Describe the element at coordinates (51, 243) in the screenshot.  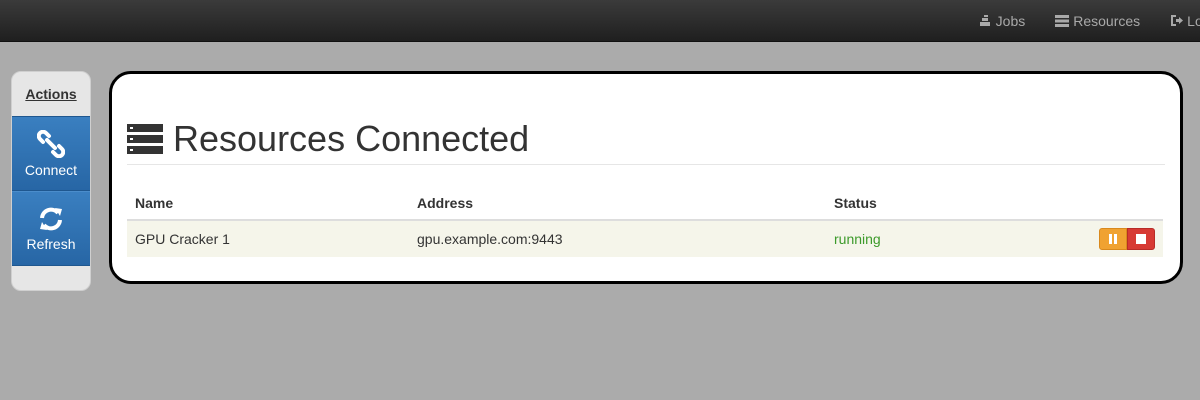
I see `refresh-button-label: Refresh` at that location.